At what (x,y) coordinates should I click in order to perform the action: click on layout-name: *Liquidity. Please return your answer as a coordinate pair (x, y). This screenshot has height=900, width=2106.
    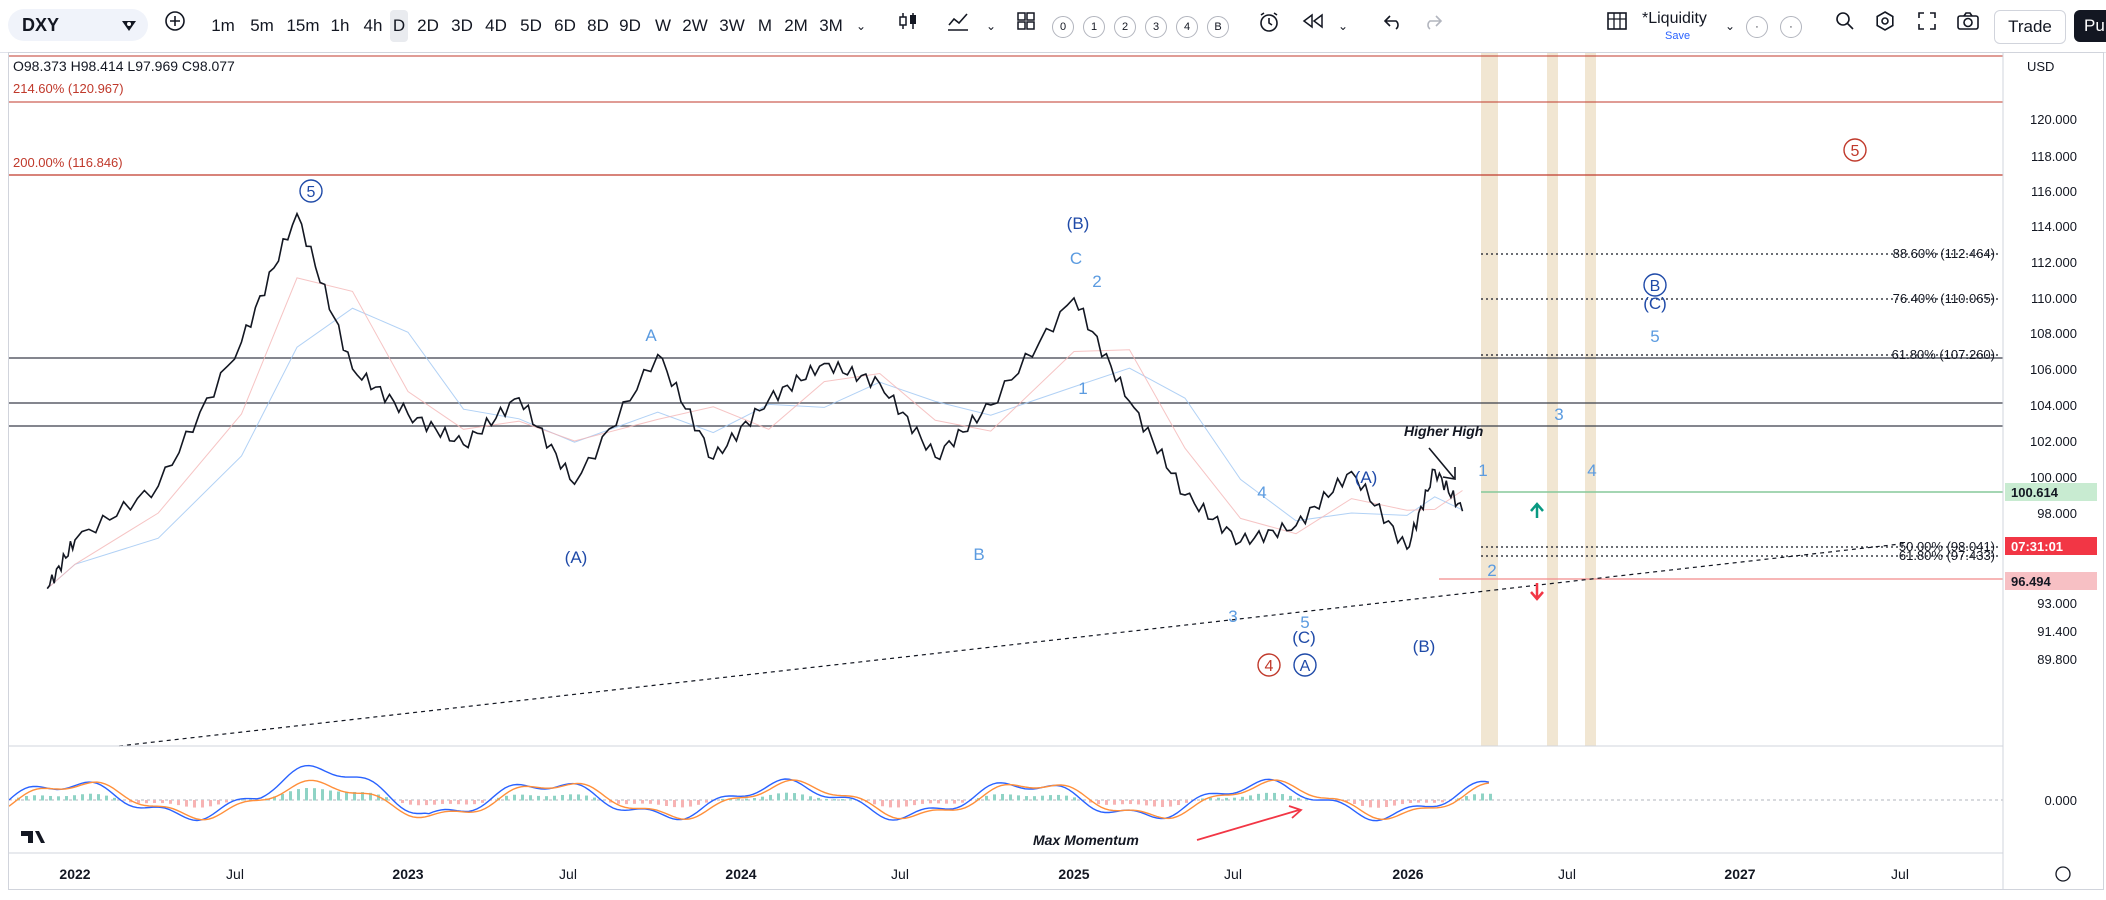
    Looking at the image, I should click on (1674, 19).